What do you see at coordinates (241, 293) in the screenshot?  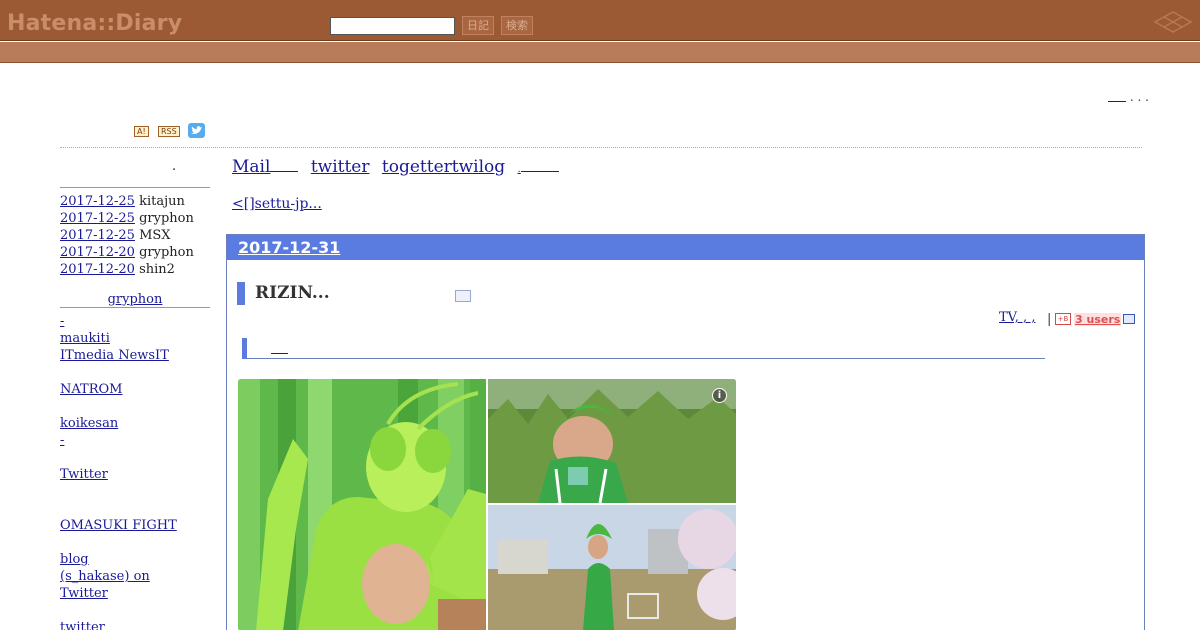 I see `entry-title-bar` at bounding box center [241, 293].